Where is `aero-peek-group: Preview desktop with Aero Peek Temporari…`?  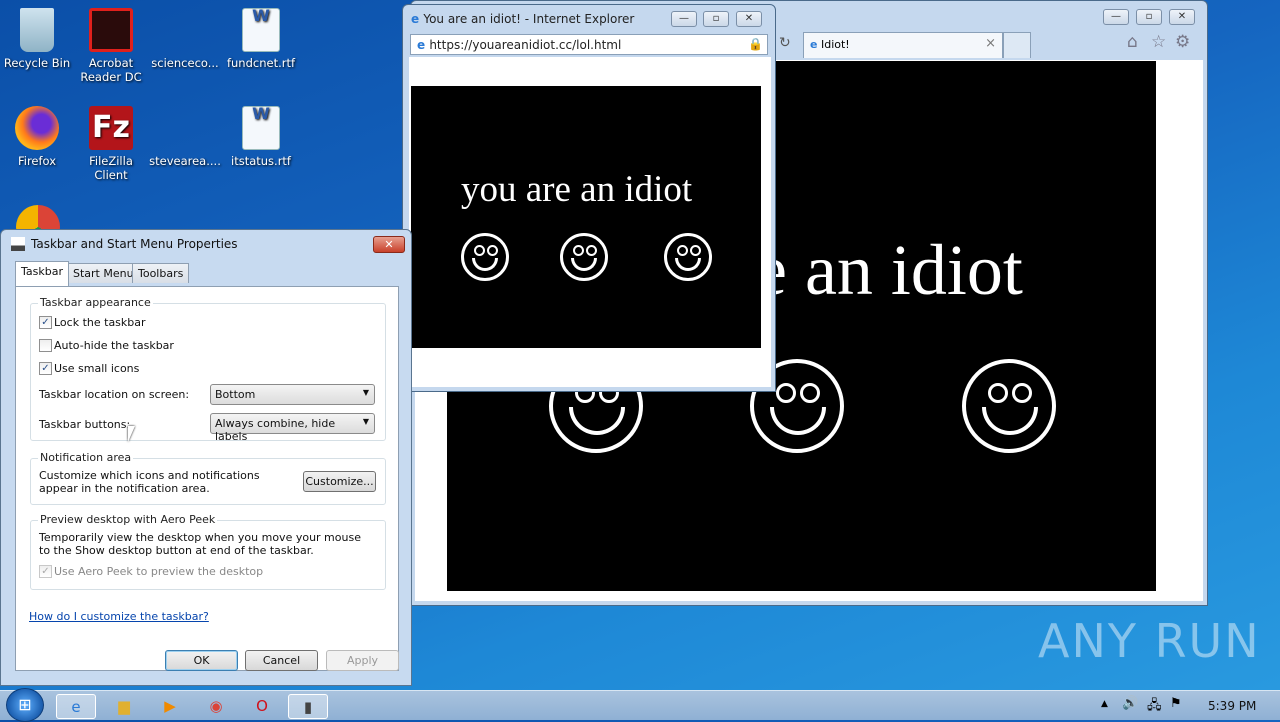 aero-peek-group: Preview desktop with Aero Peek Temporari… is located at coordinates (208, 551).